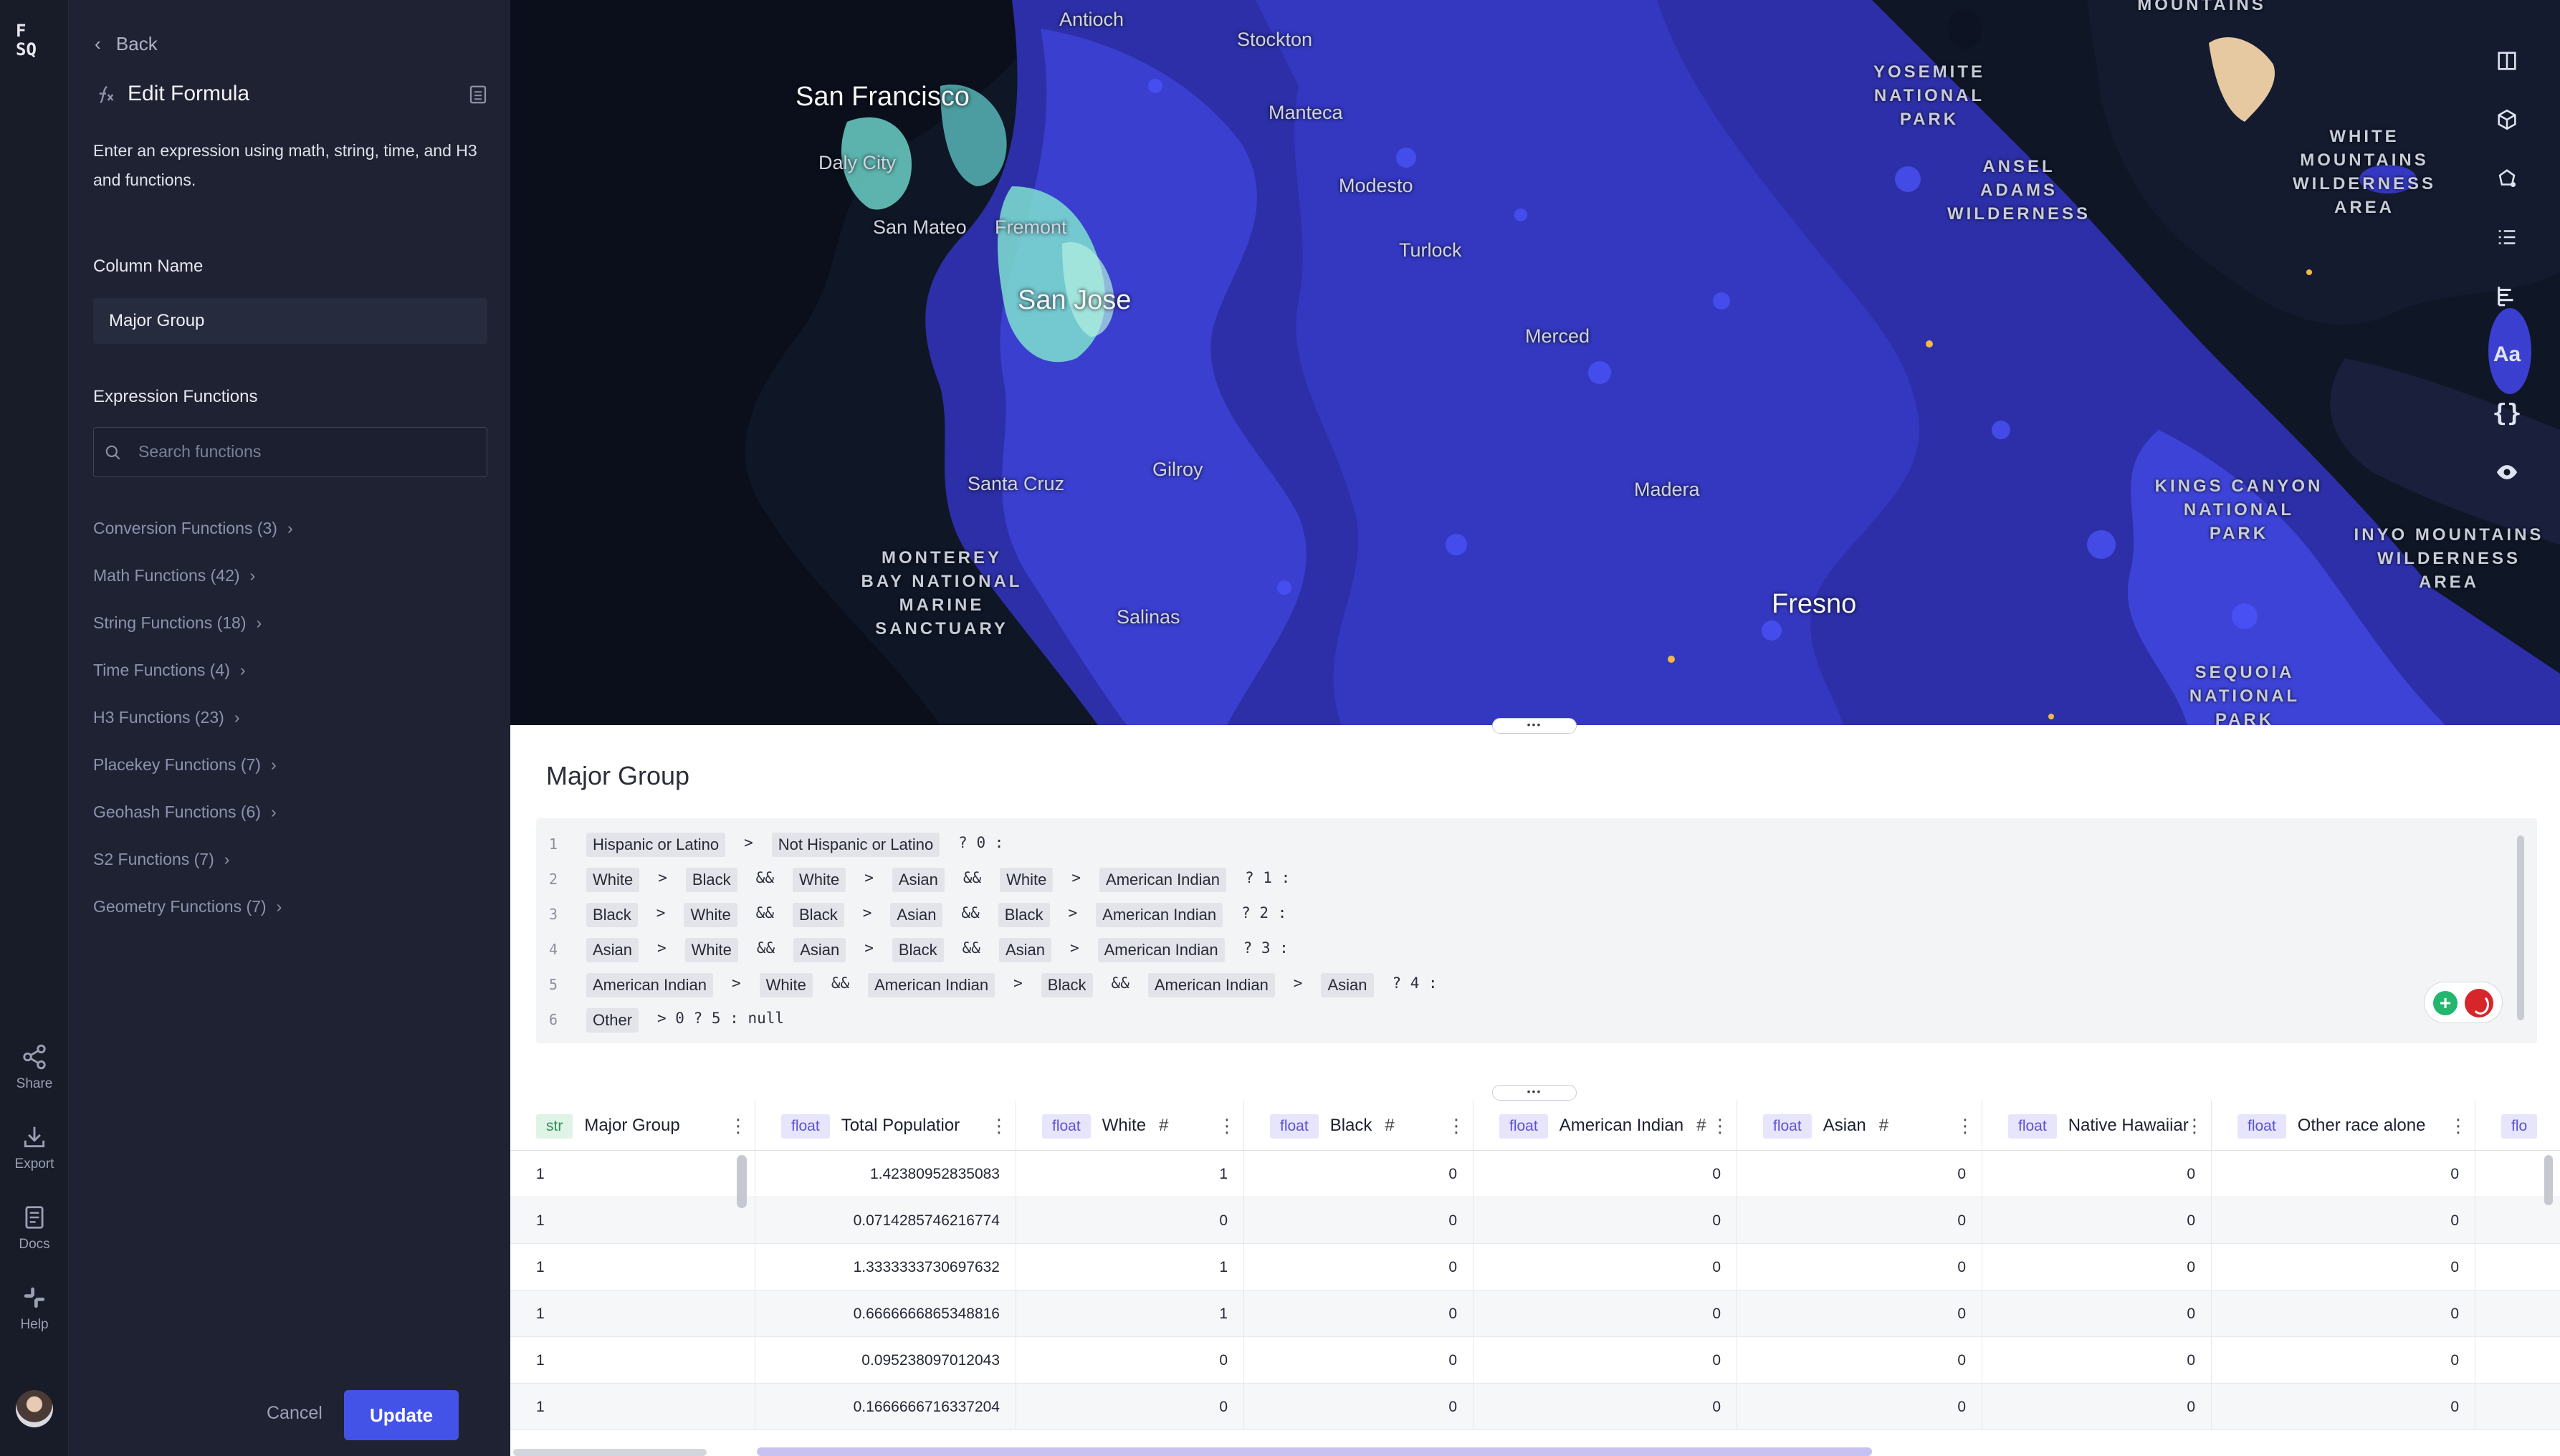 The width and height of the screenshot is (2560, 1456). Describe the element at coordinates (2517, 1126) in the screenshot. I see `column-header: flo` at that location.